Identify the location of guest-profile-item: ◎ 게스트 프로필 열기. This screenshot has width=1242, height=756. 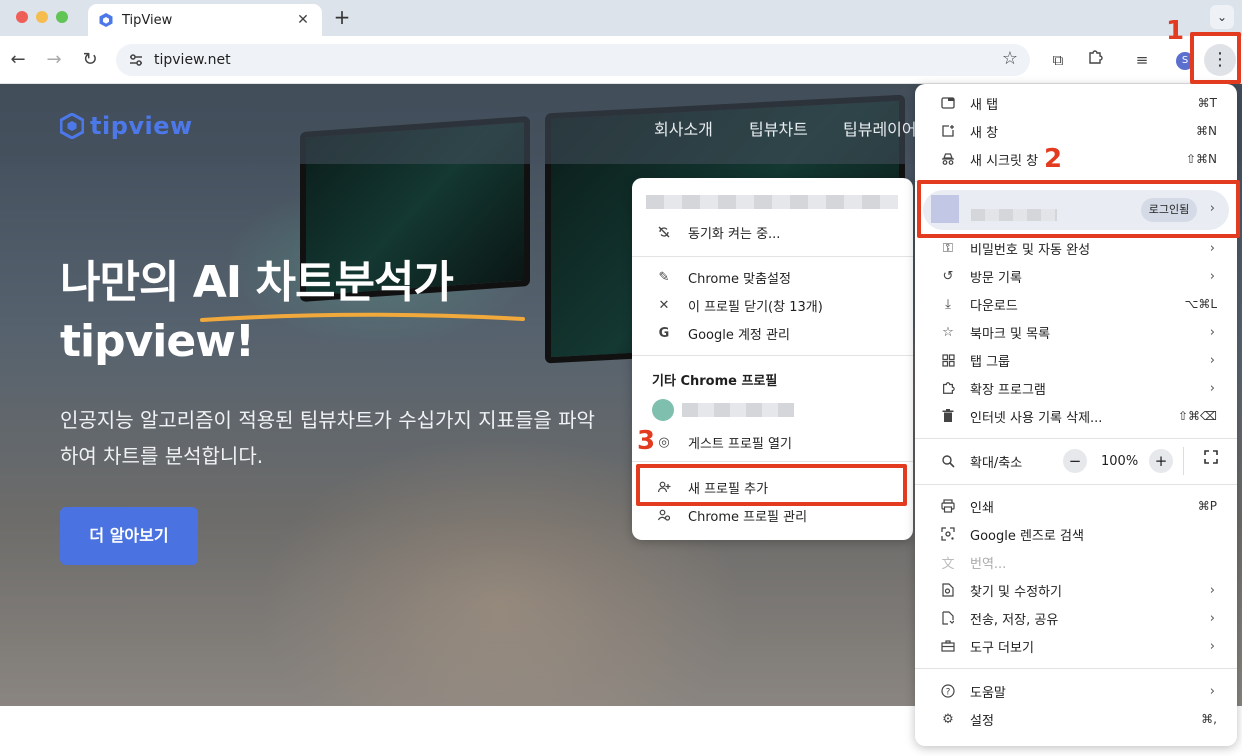
(772, 442).